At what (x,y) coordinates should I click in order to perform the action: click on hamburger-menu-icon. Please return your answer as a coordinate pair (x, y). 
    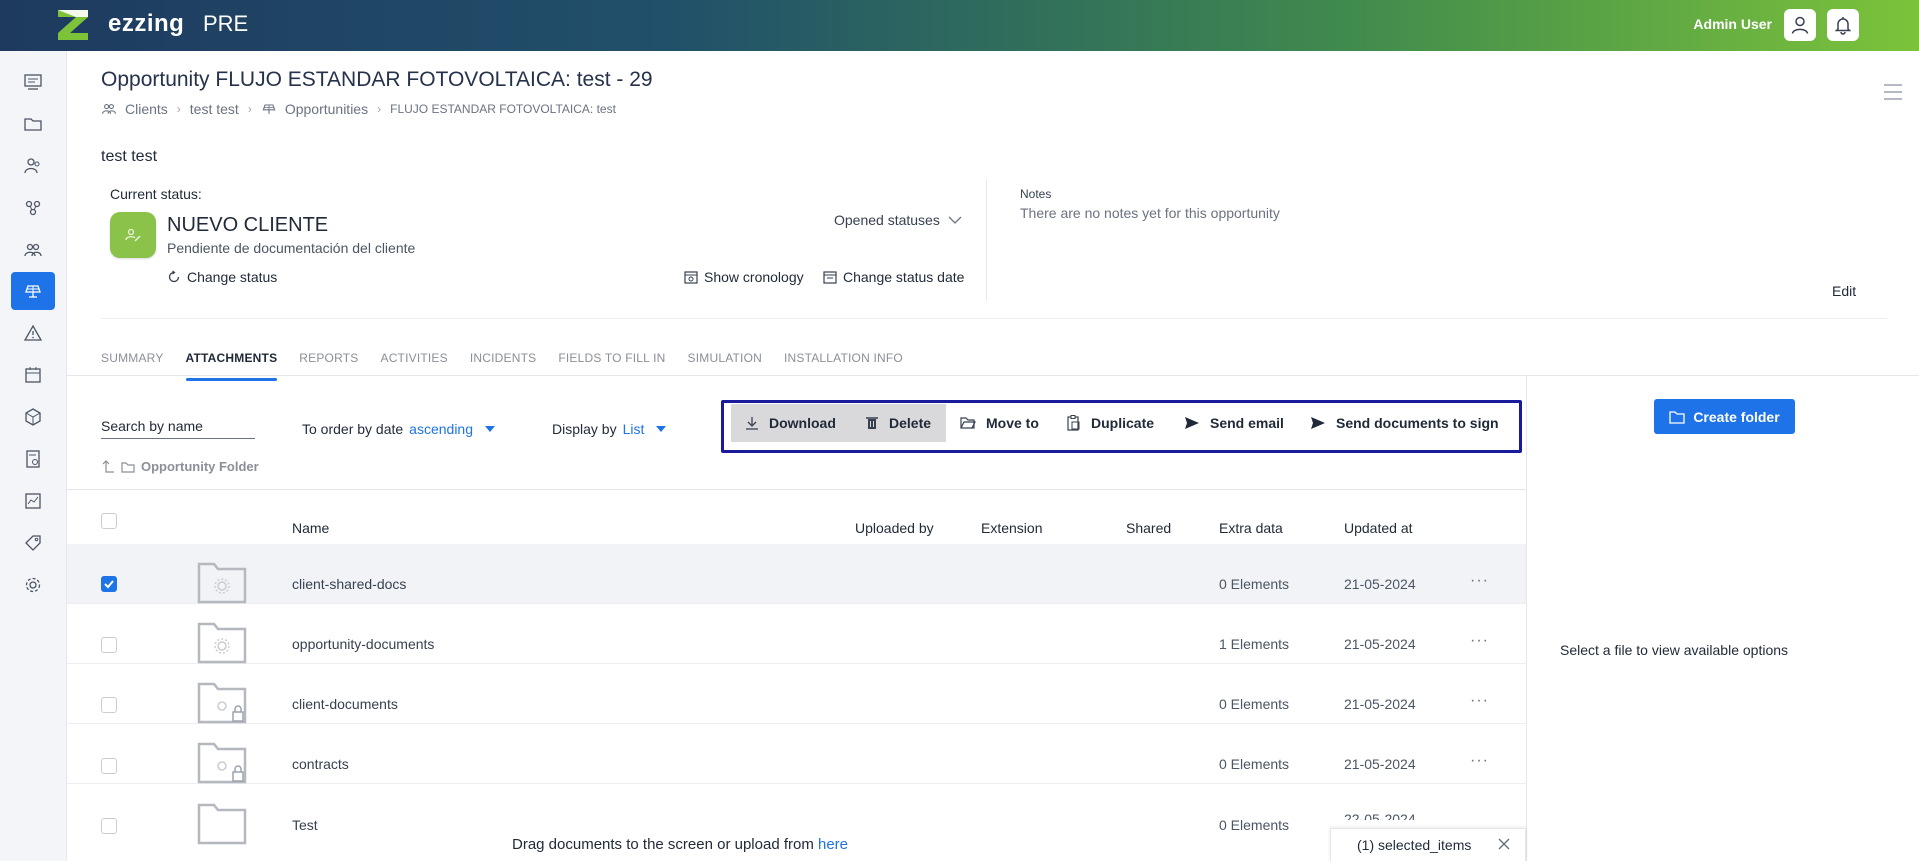
    Looking at the image, I should click on (1893, 92).